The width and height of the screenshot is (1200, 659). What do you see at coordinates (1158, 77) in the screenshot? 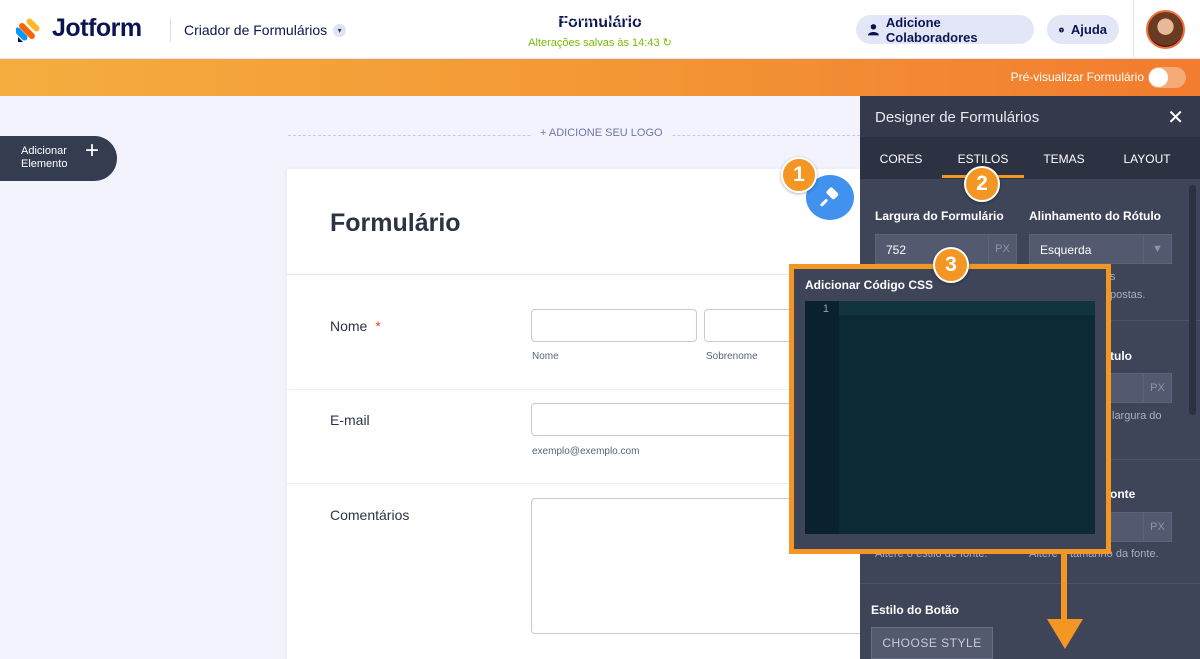
I see `toggle-knob` at bounding box center [1158, 77].